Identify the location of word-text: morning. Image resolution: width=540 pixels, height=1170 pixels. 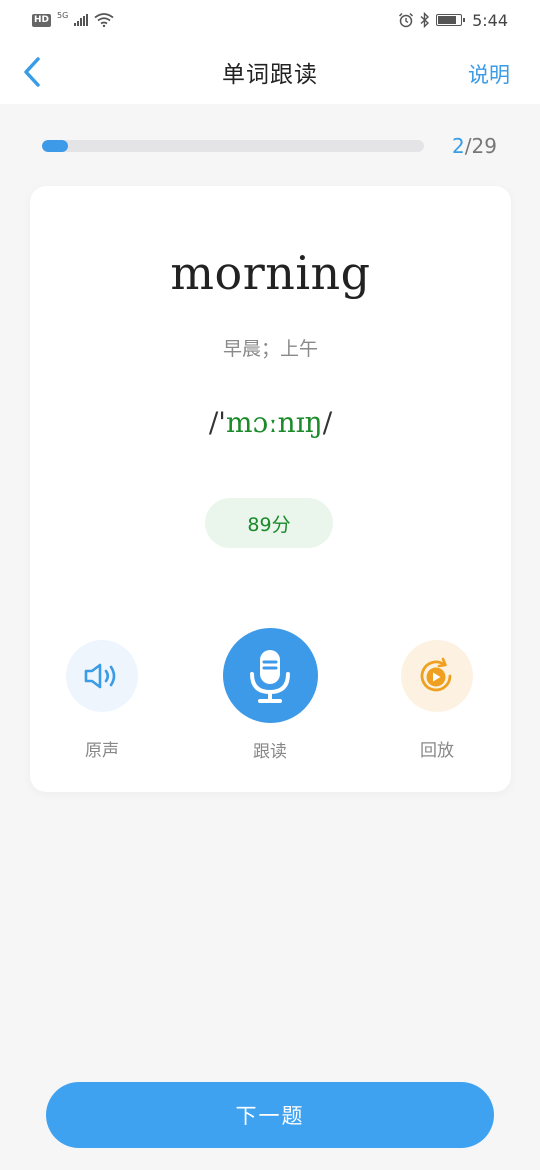
(270, 273).